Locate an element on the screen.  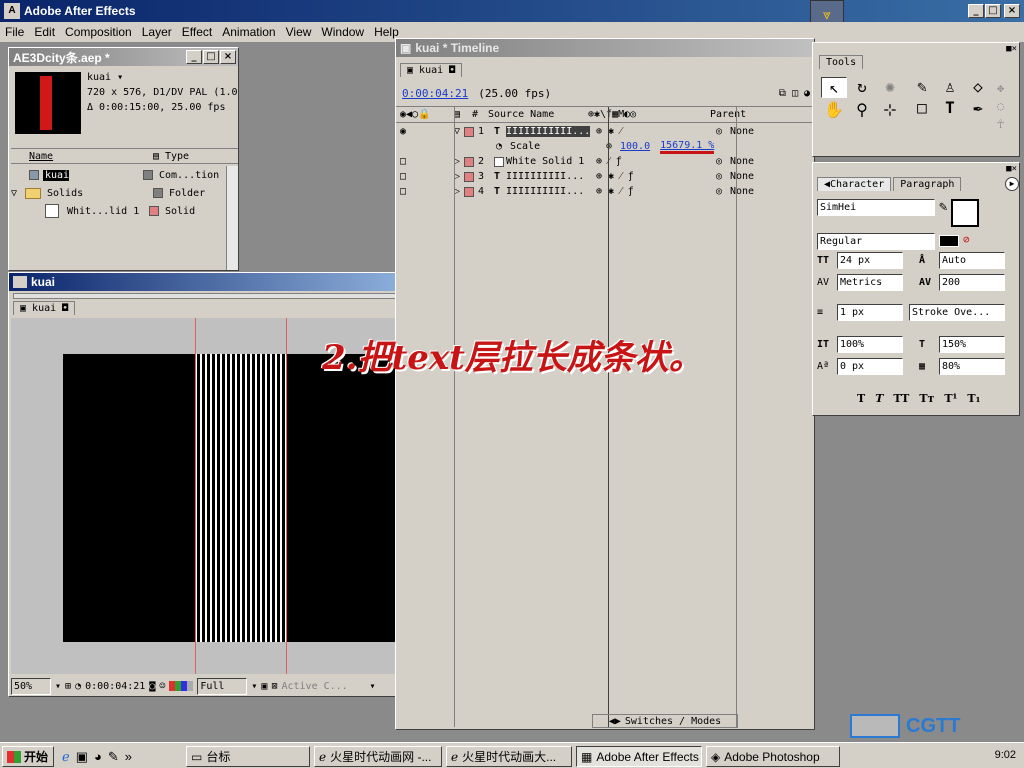
tools-close-button: ■× is located at coordinates (1011, 49).